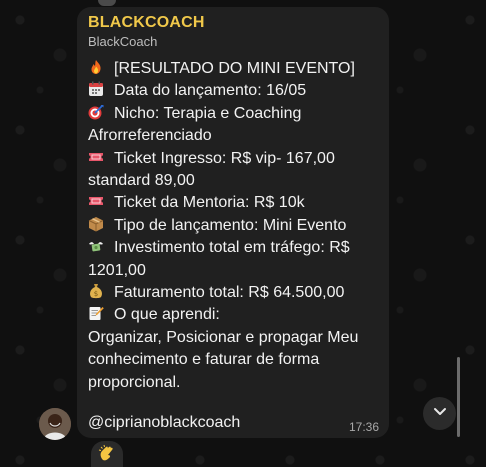 This screenshot has height=467, width=486. What do you see at coordinates (204, 360) in the screenshot?
I see `message-line: conhecimento e faturar de forma` at bounding box center [204, 360].